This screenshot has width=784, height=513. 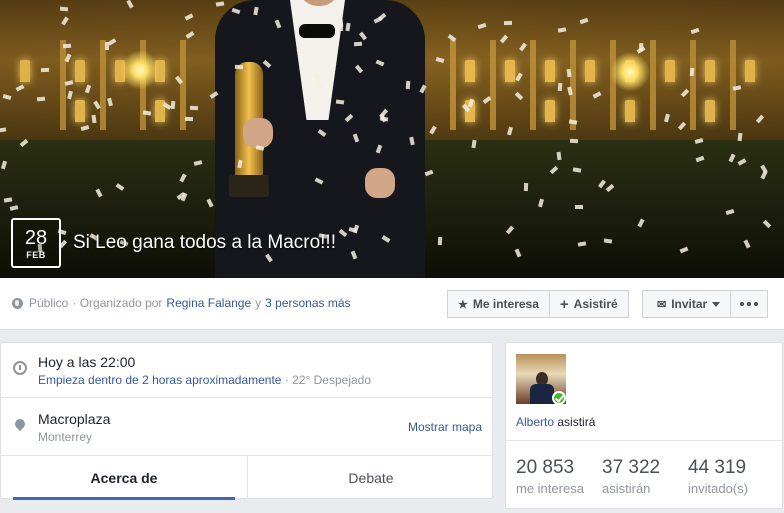 What do you see at coordinates (20, 426) in the screenshot?
I see `location-pin-icon` at bounding box center [20, 426].